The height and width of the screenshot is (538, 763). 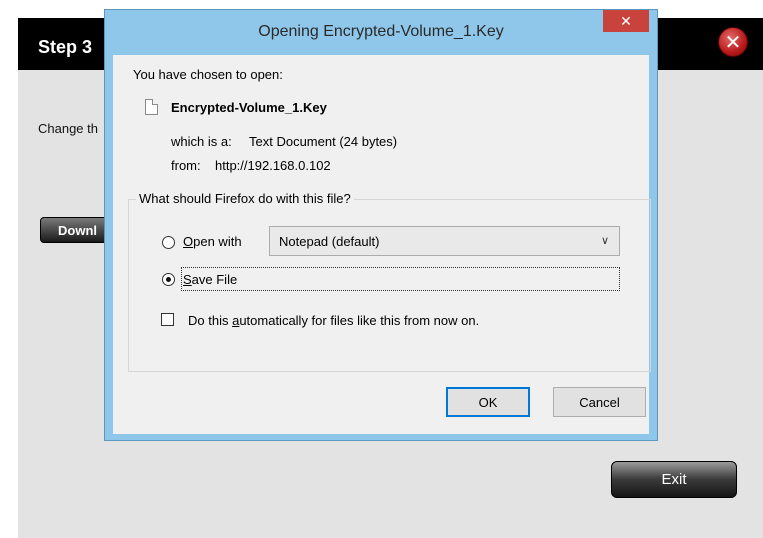 What do you see at coordinates (168, 242) in the screenshot?
I see `open-with-radio` at bounding box center [168, 242].